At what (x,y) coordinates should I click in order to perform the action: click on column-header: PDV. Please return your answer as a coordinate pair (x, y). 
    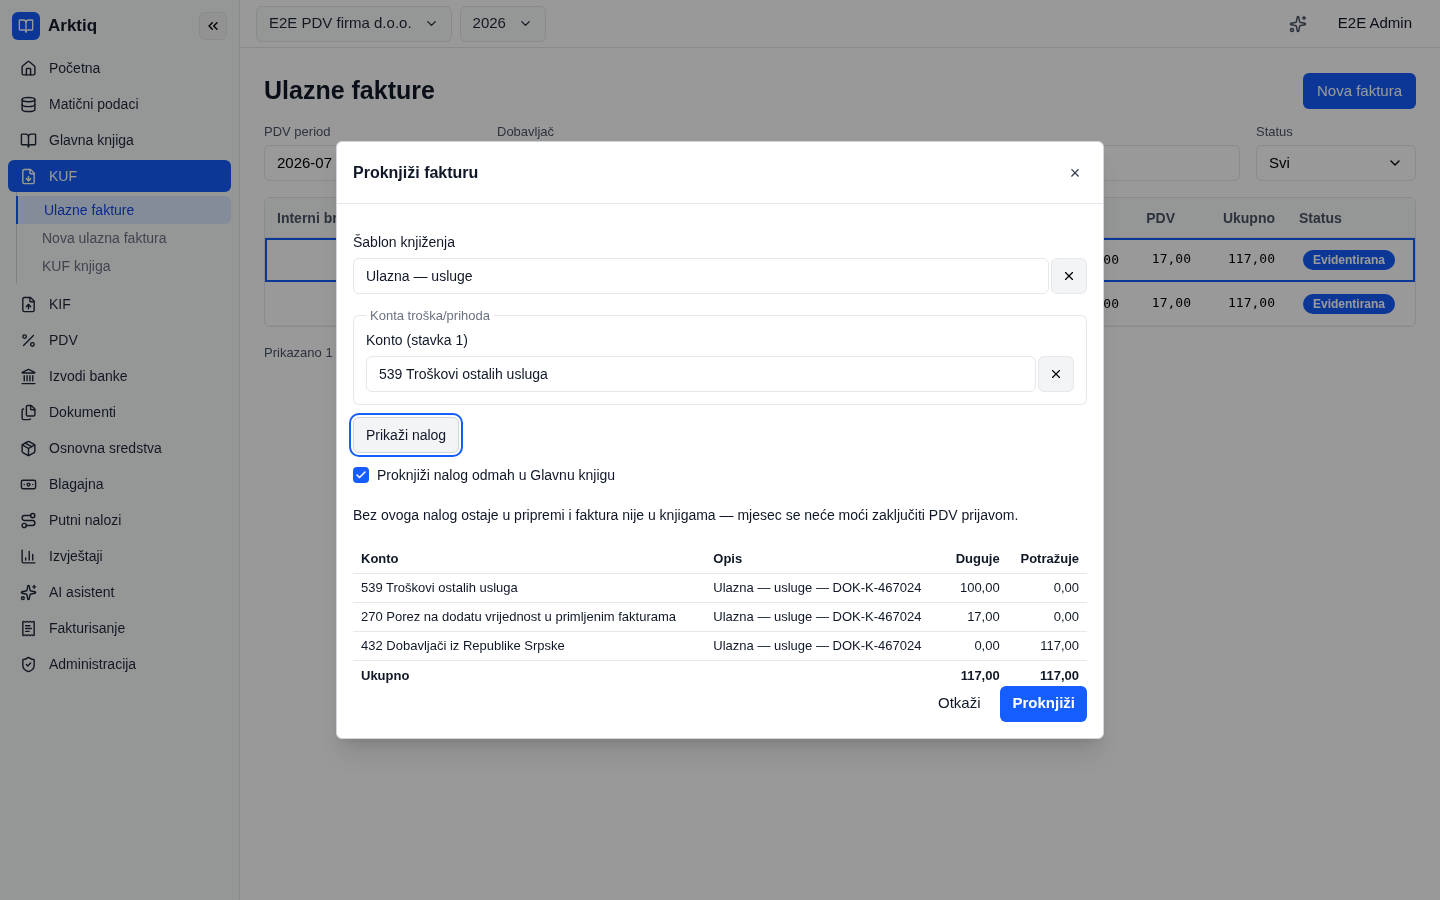
    Looking at the image, I should click on (1160, 218).